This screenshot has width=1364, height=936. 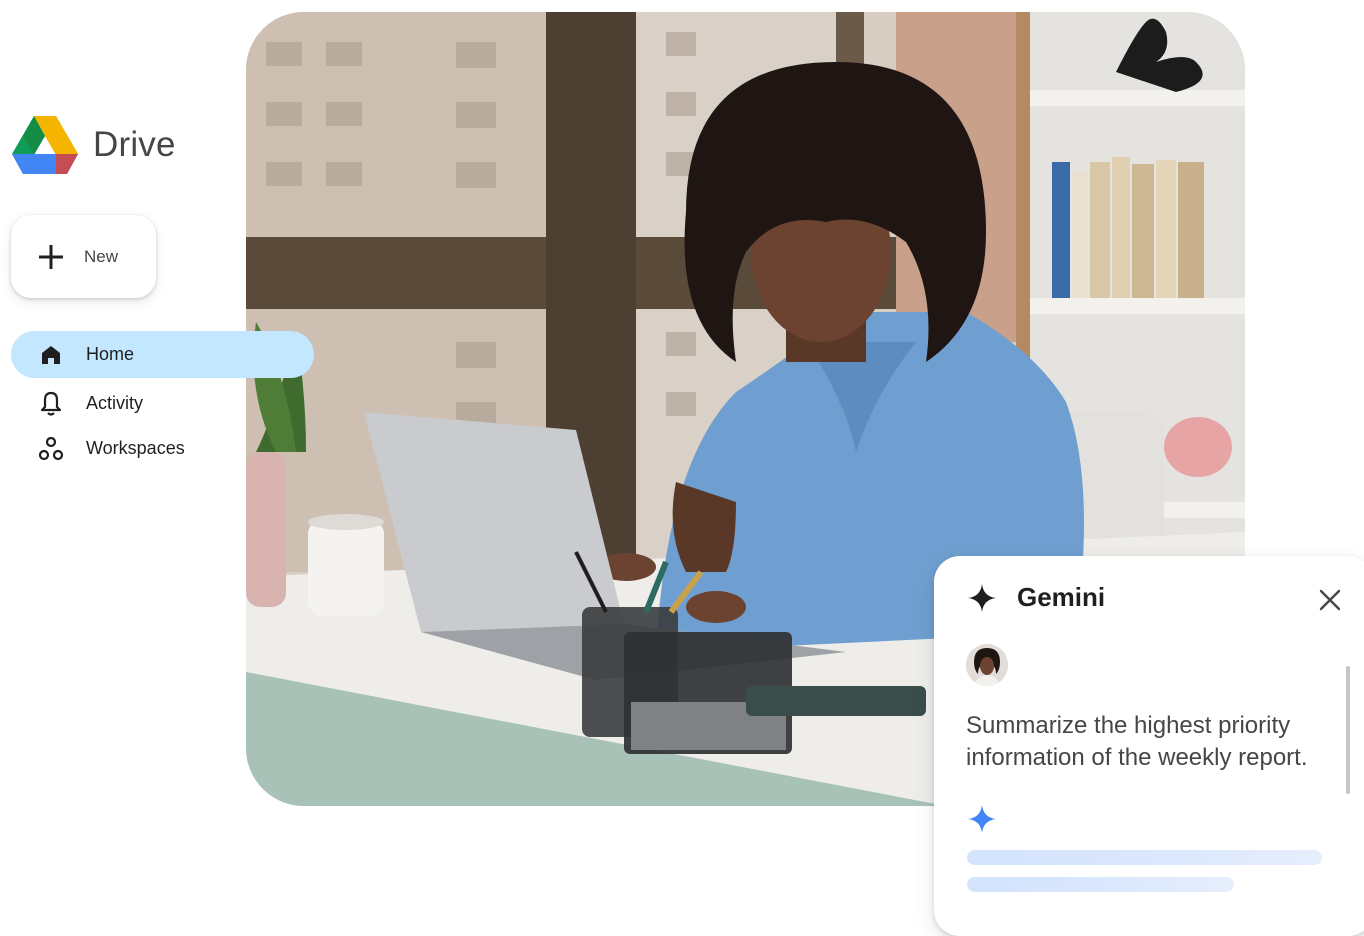 I want to click on home-icon, so click(x=51, y=355).